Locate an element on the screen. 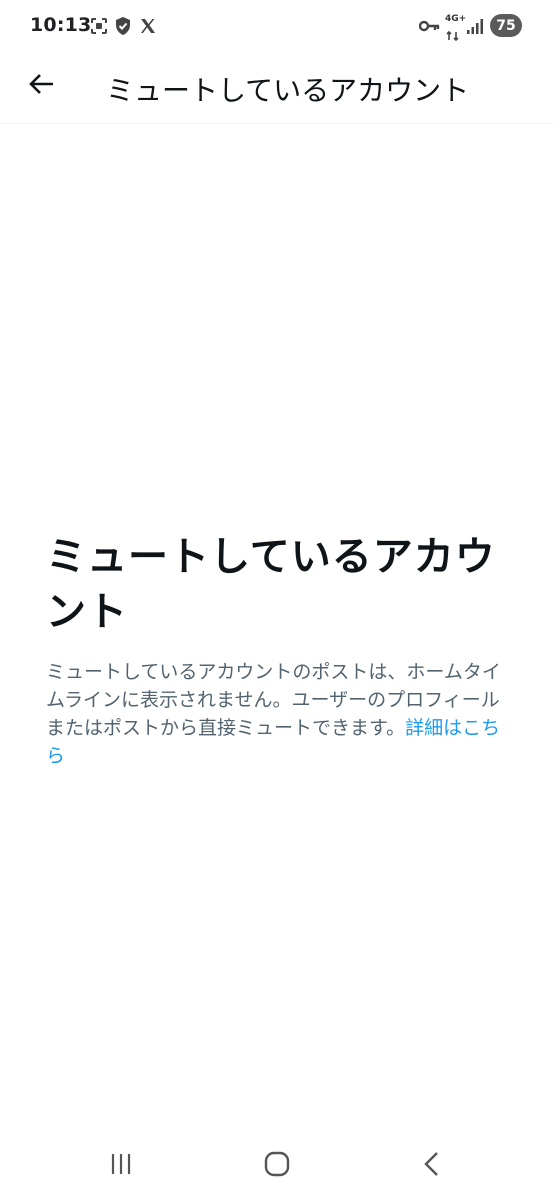  home-icon is located at coordinates (277, 1166).